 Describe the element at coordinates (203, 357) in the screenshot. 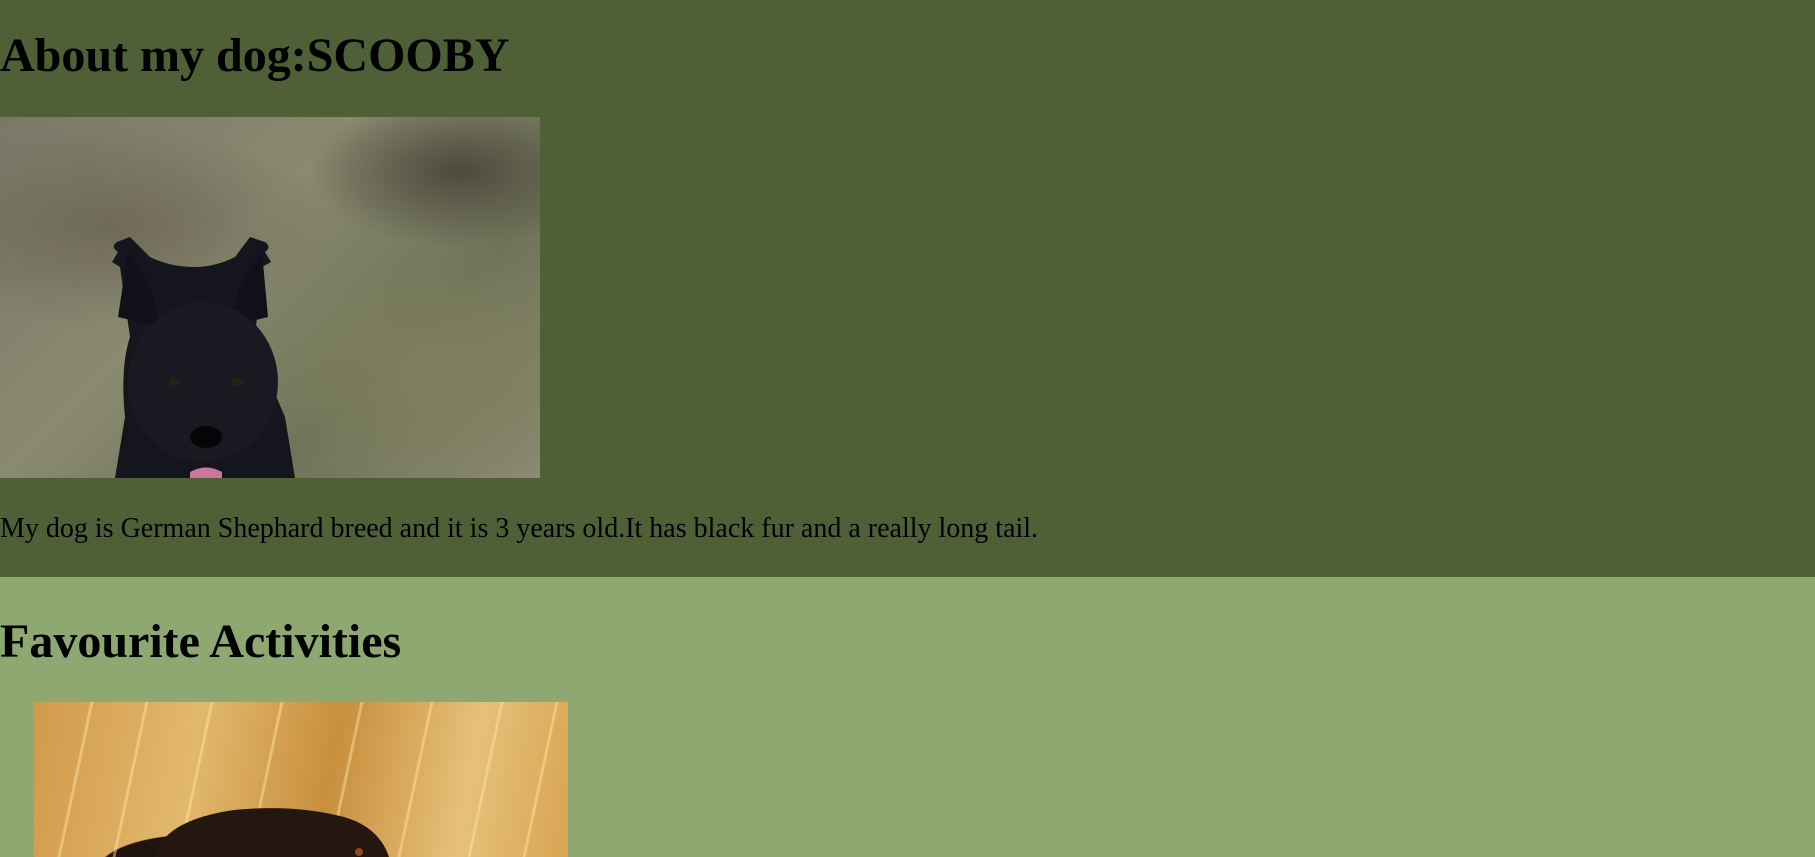

I see `black-german-shepherd-photo-icon` at that location.